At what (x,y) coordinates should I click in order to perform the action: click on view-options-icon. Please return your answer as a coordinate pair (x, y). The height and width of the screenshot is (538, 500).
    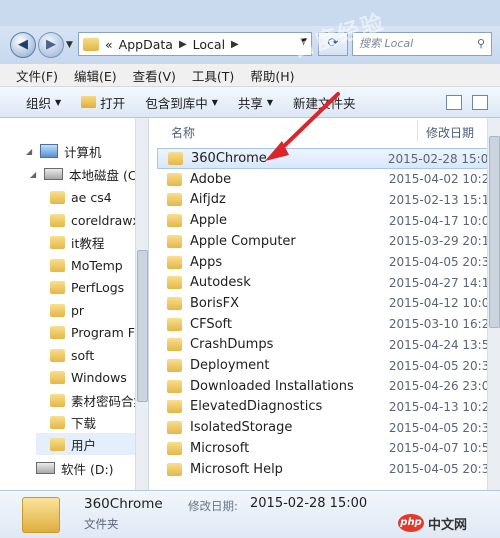
    Looking at the image, I should click on (454, 102).